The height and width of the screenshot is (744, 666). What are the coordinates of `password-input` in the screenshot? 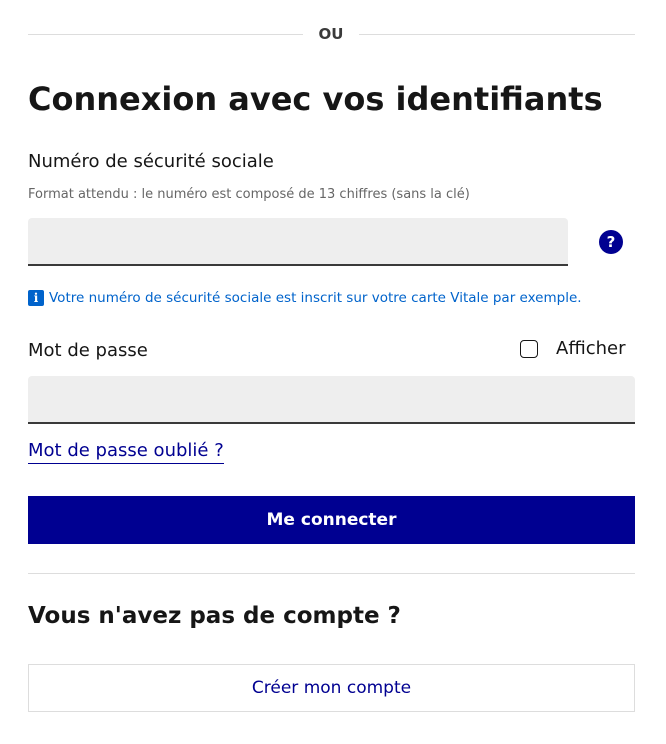 It's located at (331, 400).